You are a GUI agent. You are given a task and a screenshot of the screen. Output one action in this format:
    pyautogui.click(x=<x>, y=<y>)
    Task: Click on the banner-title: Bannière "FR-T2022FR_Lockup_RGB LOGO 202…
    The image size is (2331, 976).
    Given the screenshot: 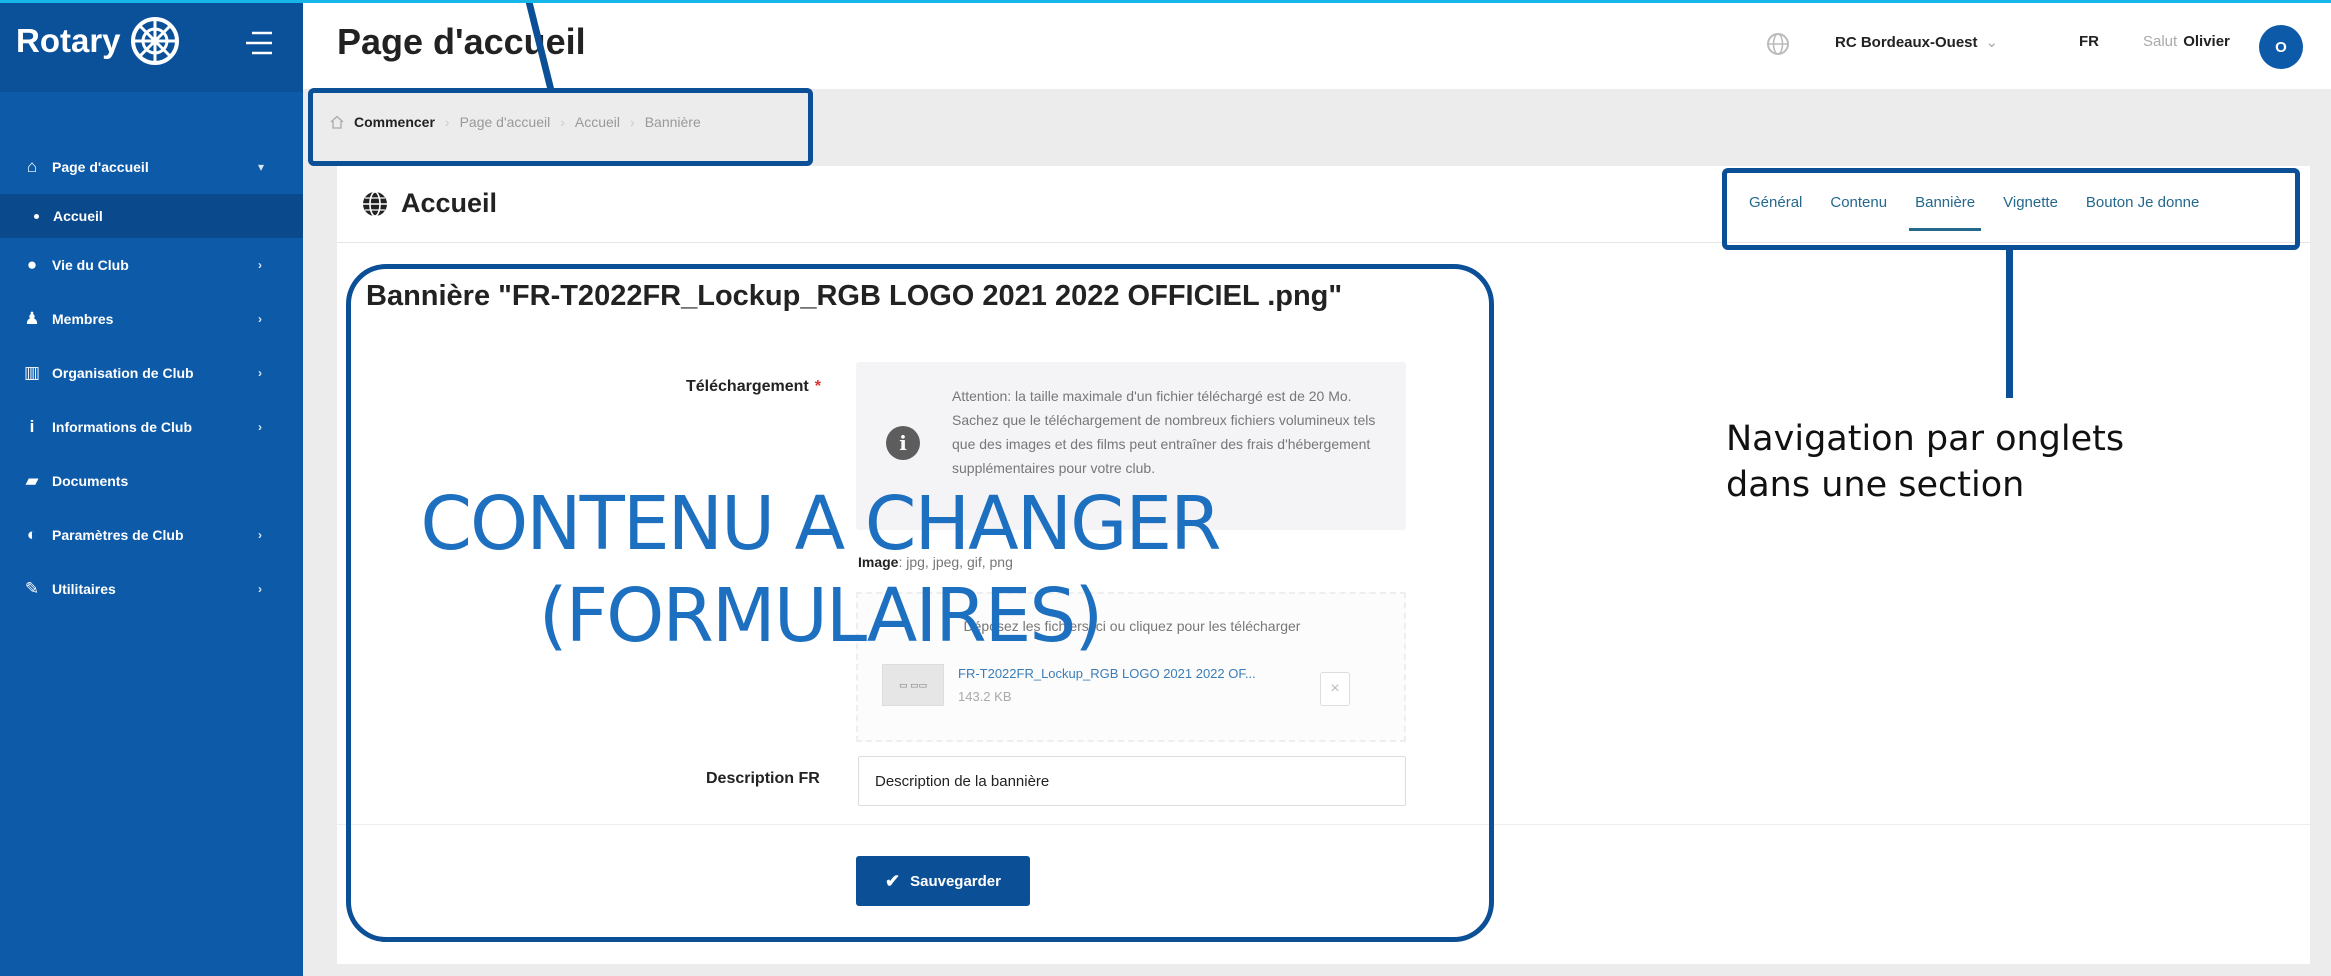 What is the action you would take?
    pyautogui.click(x=854, y=296)
    